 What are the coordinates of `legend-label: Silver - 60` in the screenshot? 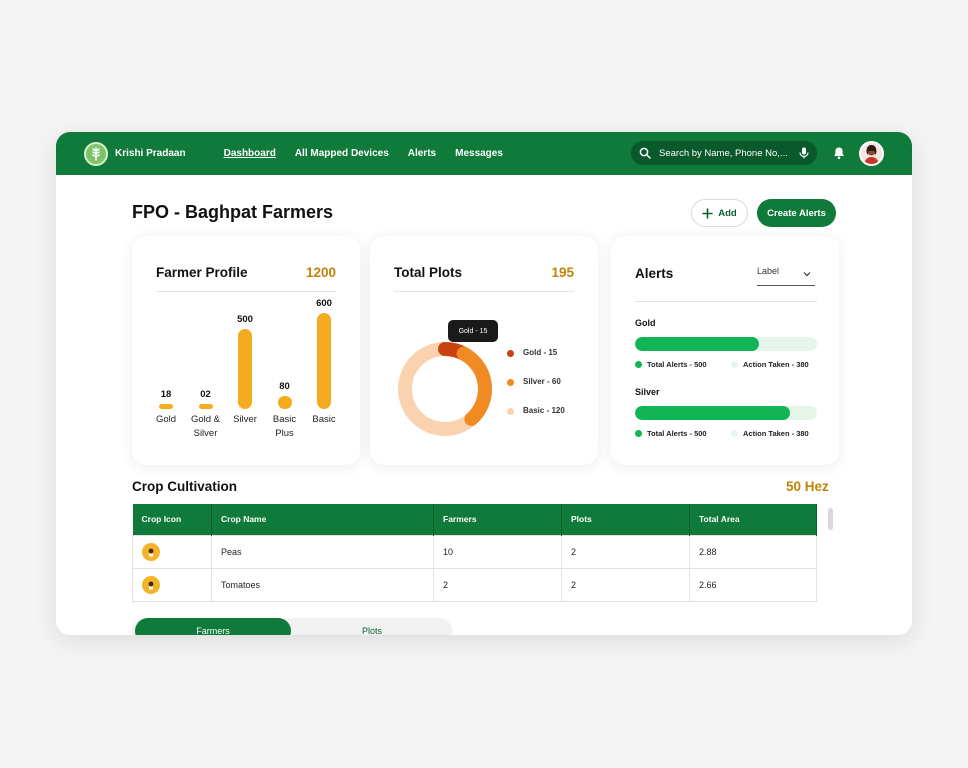 It's located at (542, 381).